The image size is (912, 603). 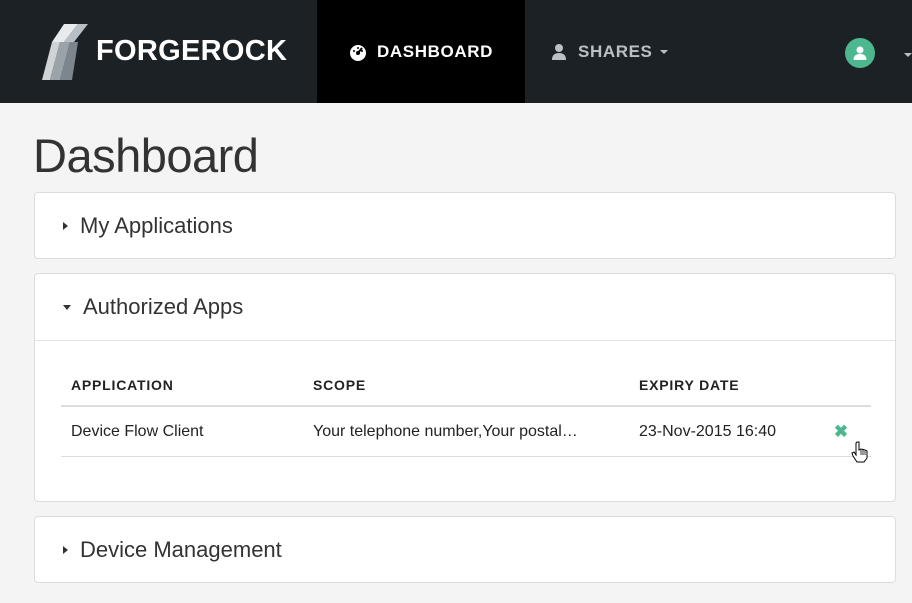 What do you see at coordinates (465, 307) in the screenshot?
I see `panel-heading-authorized-apps: Authorized Apps` at bounding box center [465, 307].